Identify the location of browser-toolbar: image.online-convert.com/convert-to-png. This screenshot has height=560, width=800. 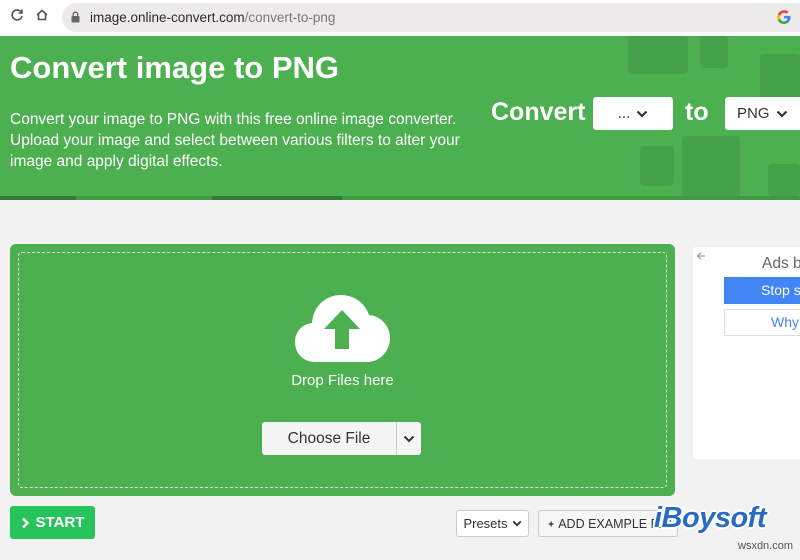
(400, 18).